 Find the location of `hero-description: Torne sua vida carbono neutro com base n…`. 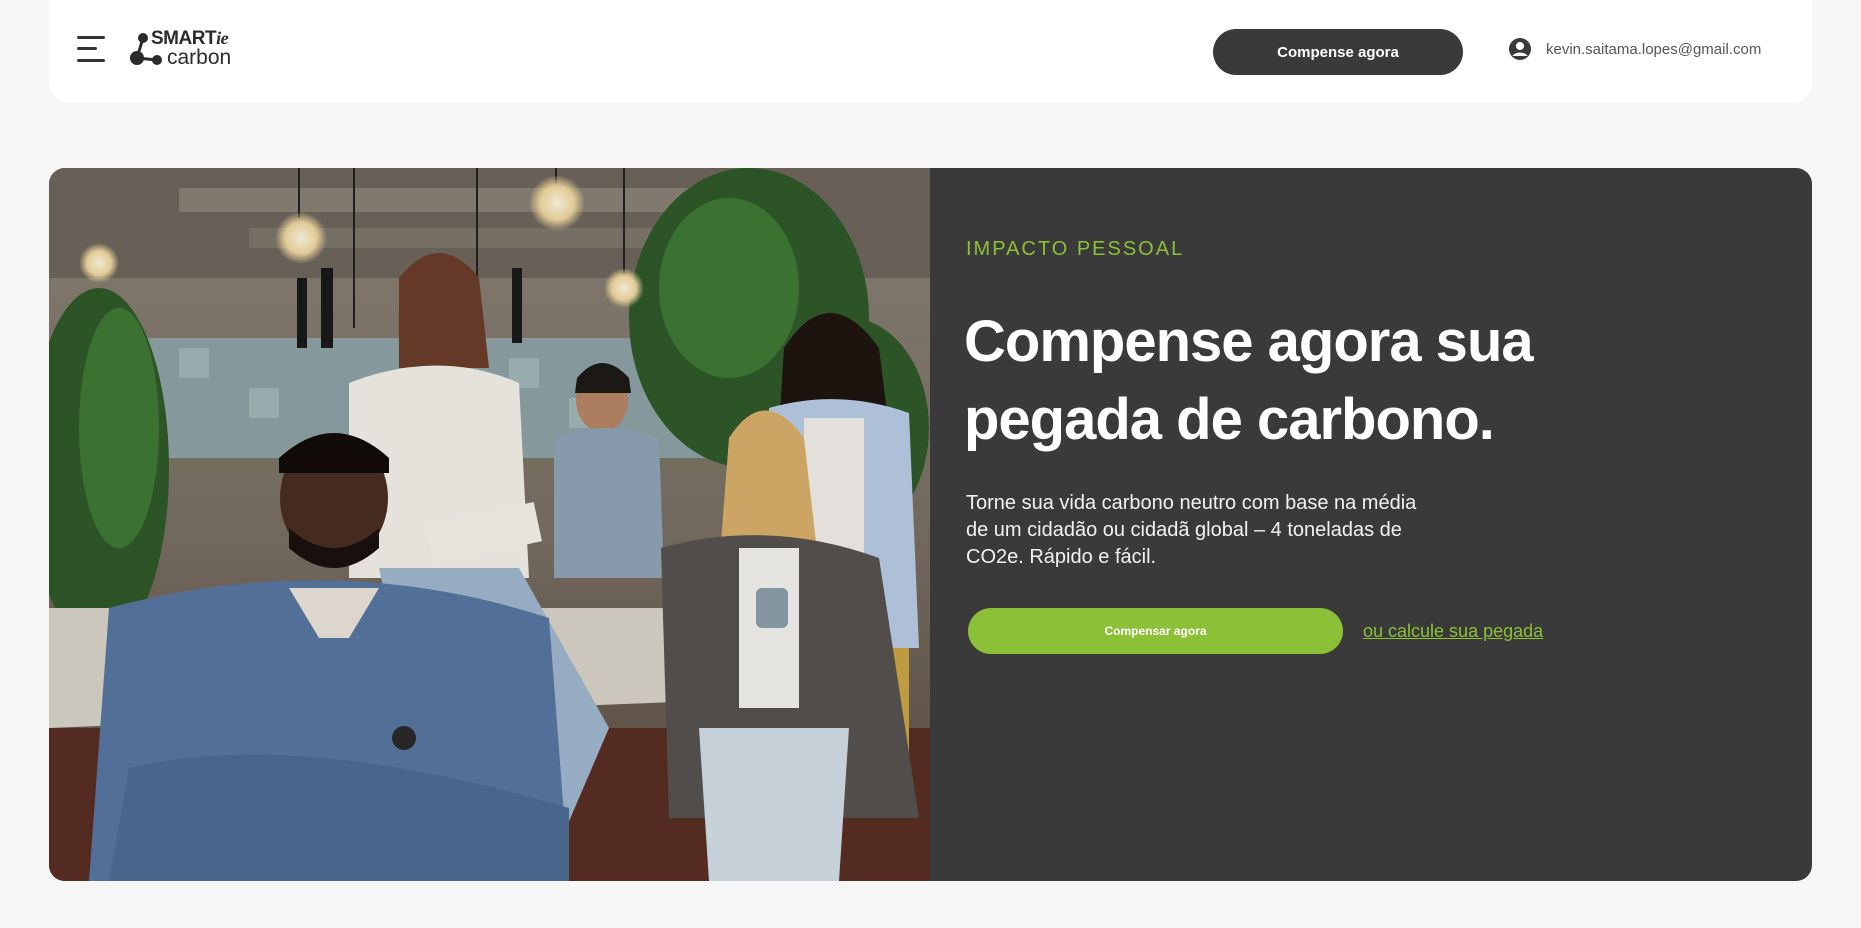

hero-description: Torne sua vida carbono neutro com base n… is located at coordinates (1191, 530).